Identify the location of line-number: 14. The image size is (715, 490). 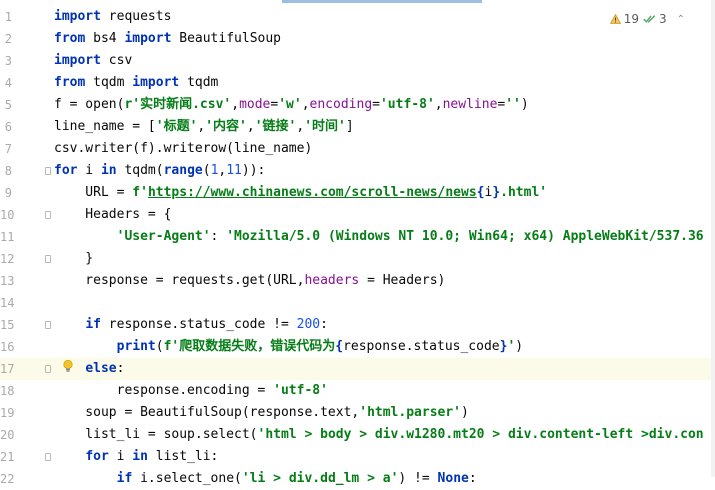
(7, 303).